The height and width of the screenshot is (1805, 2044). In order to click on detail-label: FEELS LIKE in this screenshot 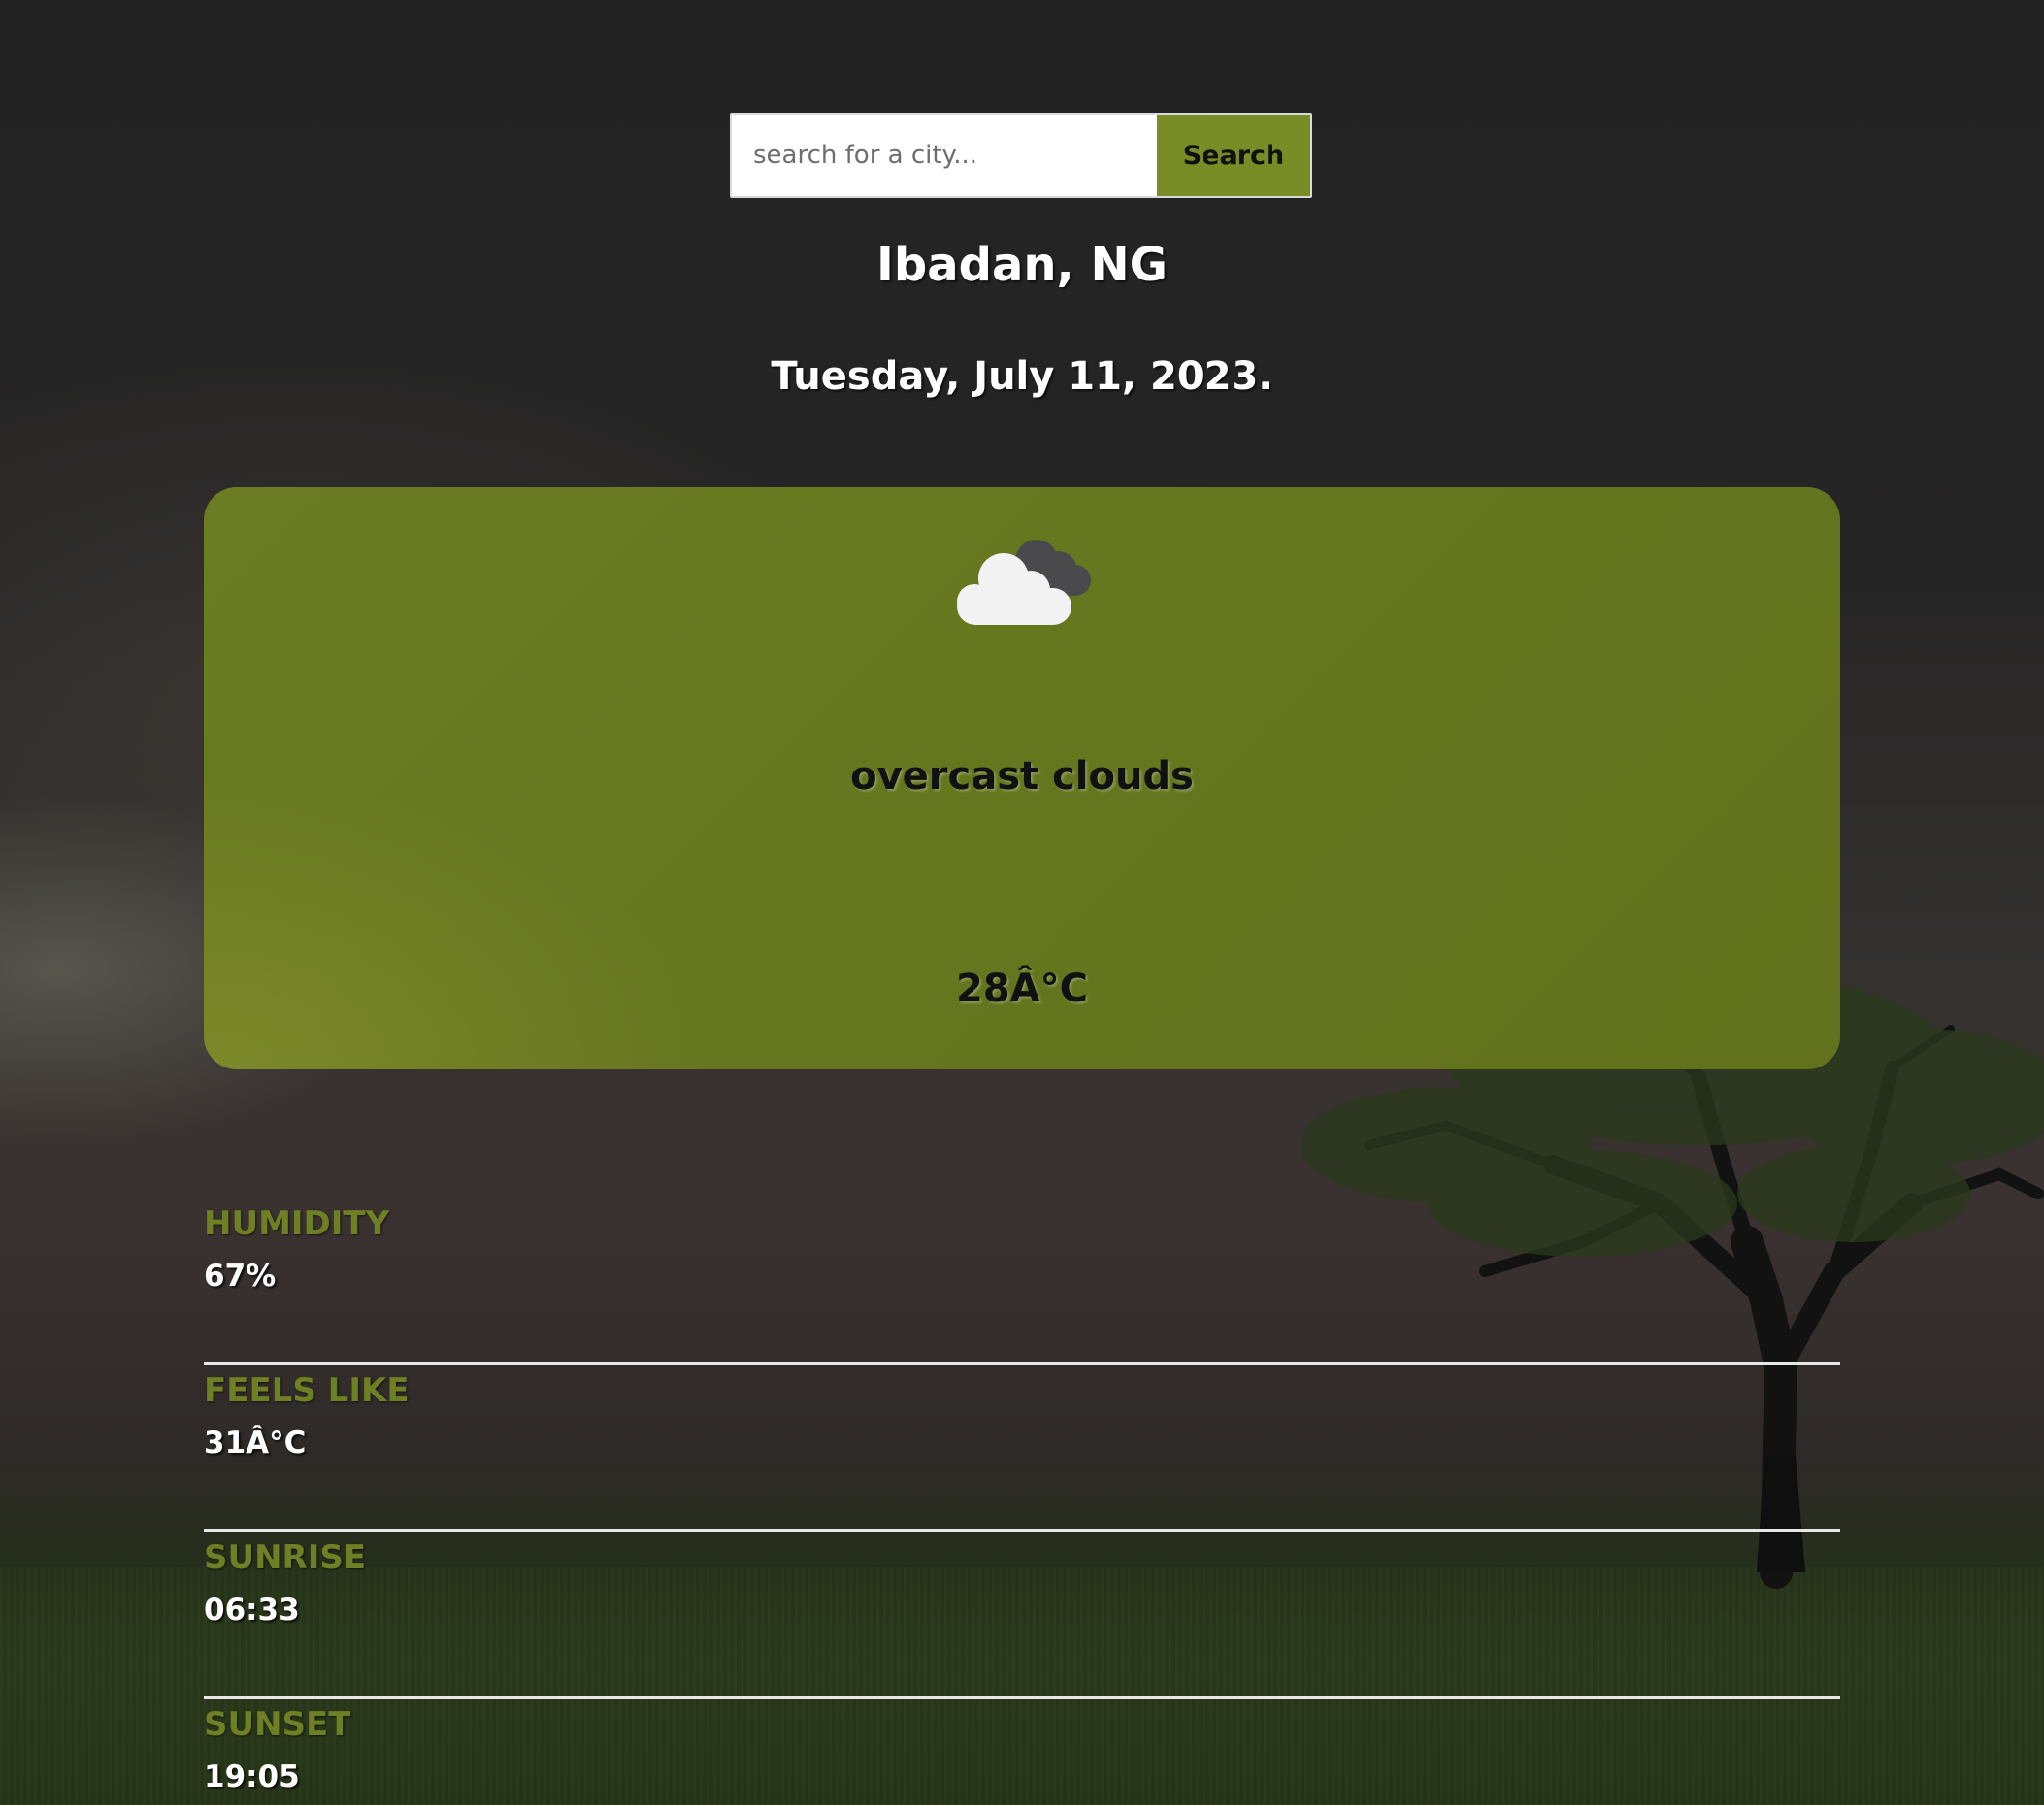, I will do `click(307, 1390)`.